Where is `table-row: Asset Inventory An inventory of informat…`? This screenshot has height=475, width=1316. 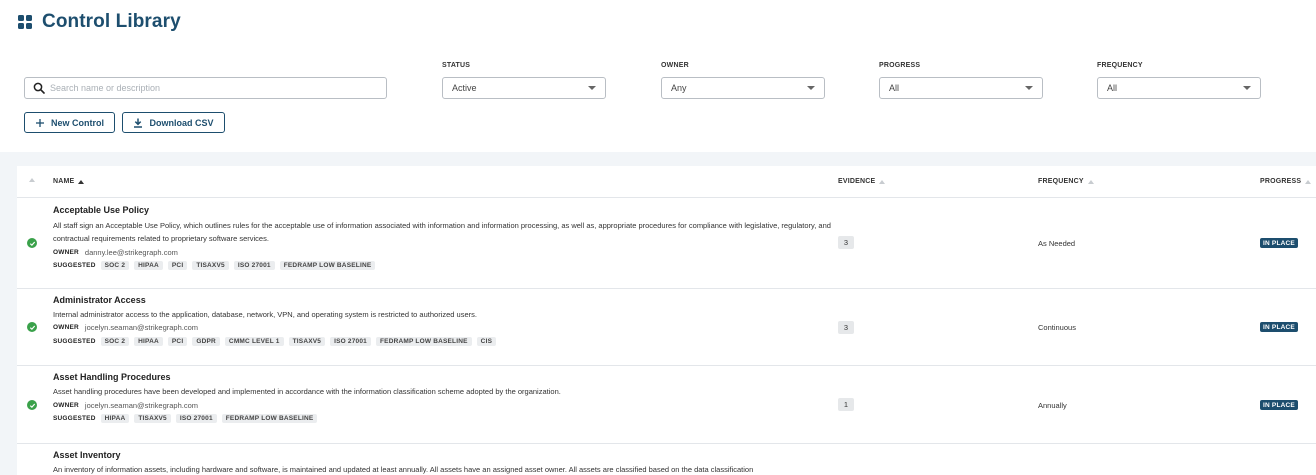
table-row: Asset Inventory An inventory of informat… is located at coordinates (666, 459).